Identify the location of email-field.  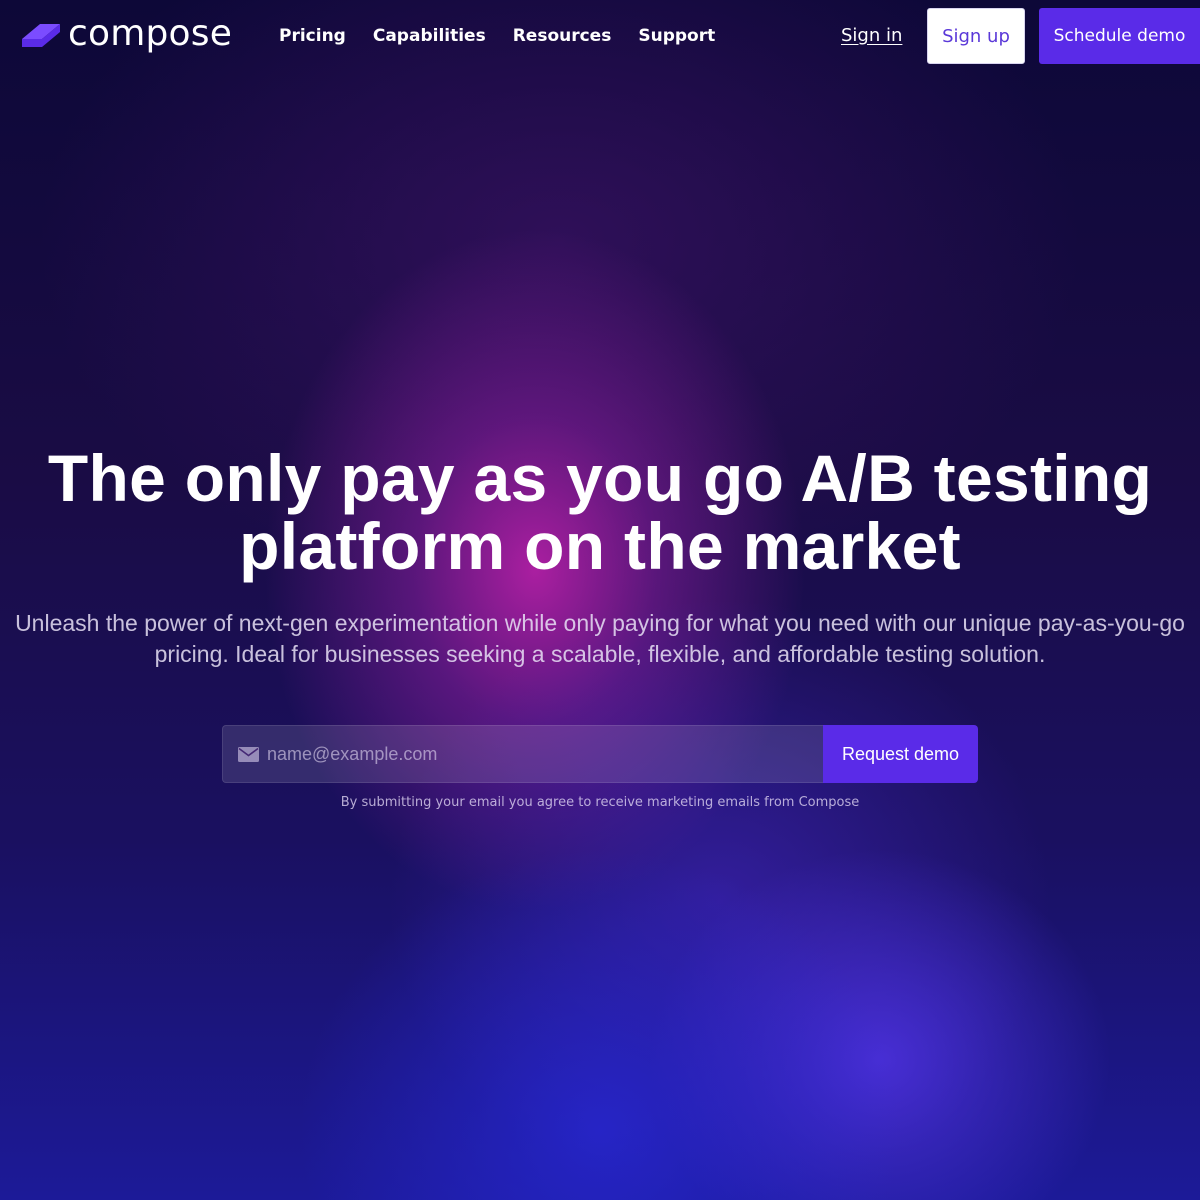
(522, 754).